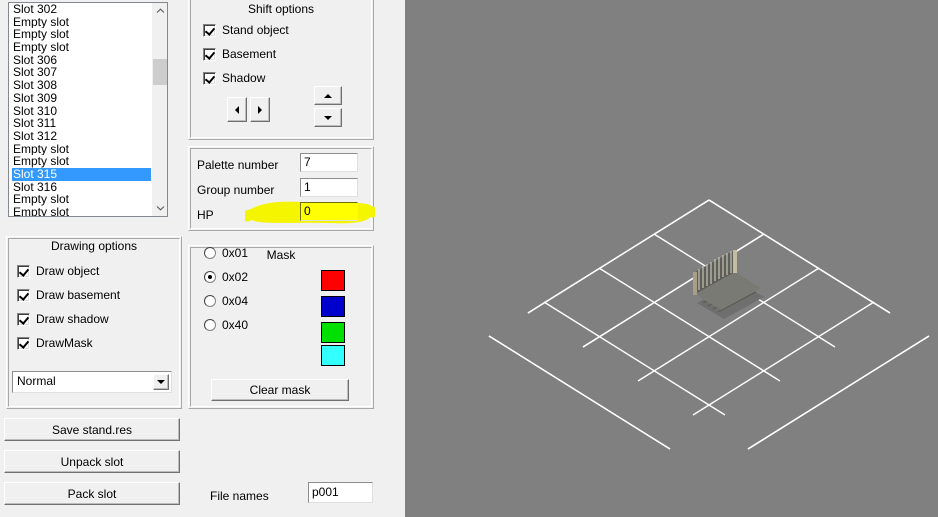 Image resolution: width=938 pixels, height=517 pixels. I want to click on arrow-down-icon, so click(328, 117).